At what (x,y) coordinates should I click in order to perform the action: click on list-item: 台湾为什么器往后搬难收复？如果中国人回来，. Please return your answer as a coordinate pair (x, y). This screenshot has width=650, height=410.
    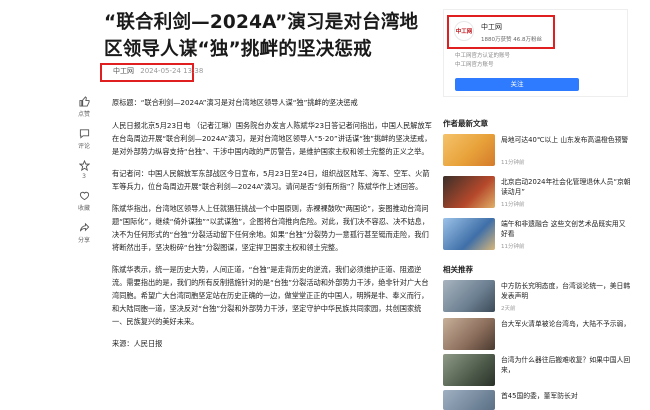
    Looking at the image, I should click on (538, 374).